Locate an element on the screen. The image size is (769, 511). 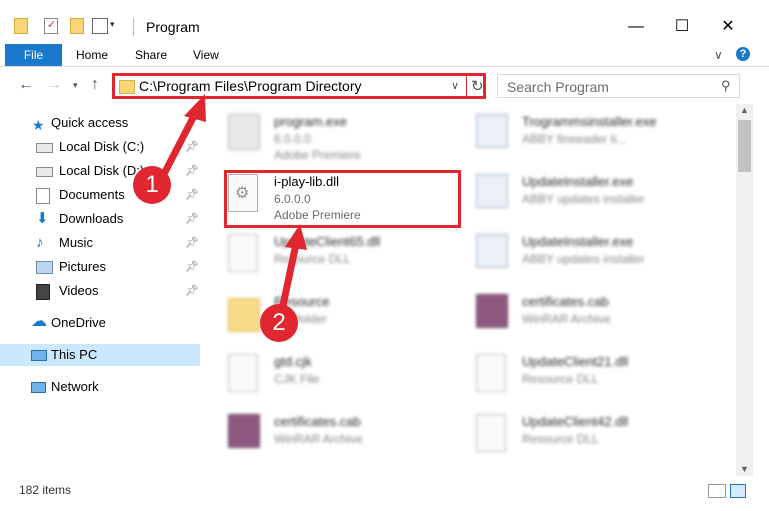
callout-arrows is located at coordinates (234, 204).